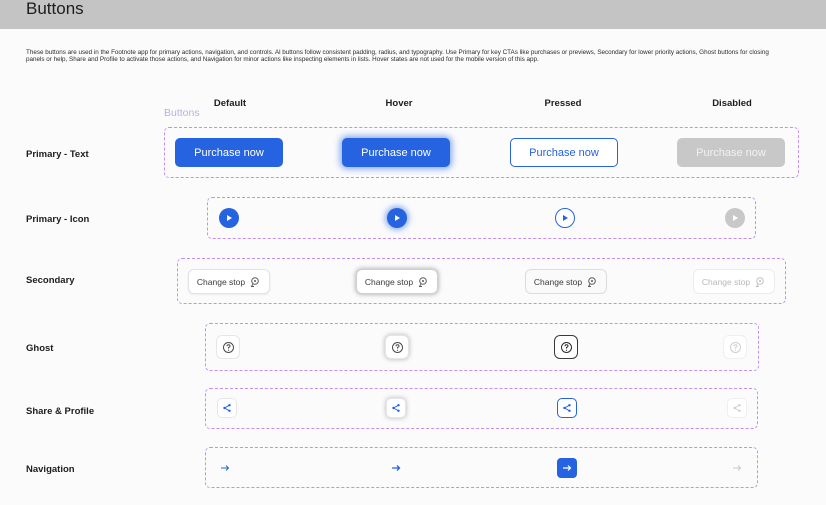  Describe the element at coordinates (230, 103) in the screenshot. I see `column-header-default: Default` at that location.